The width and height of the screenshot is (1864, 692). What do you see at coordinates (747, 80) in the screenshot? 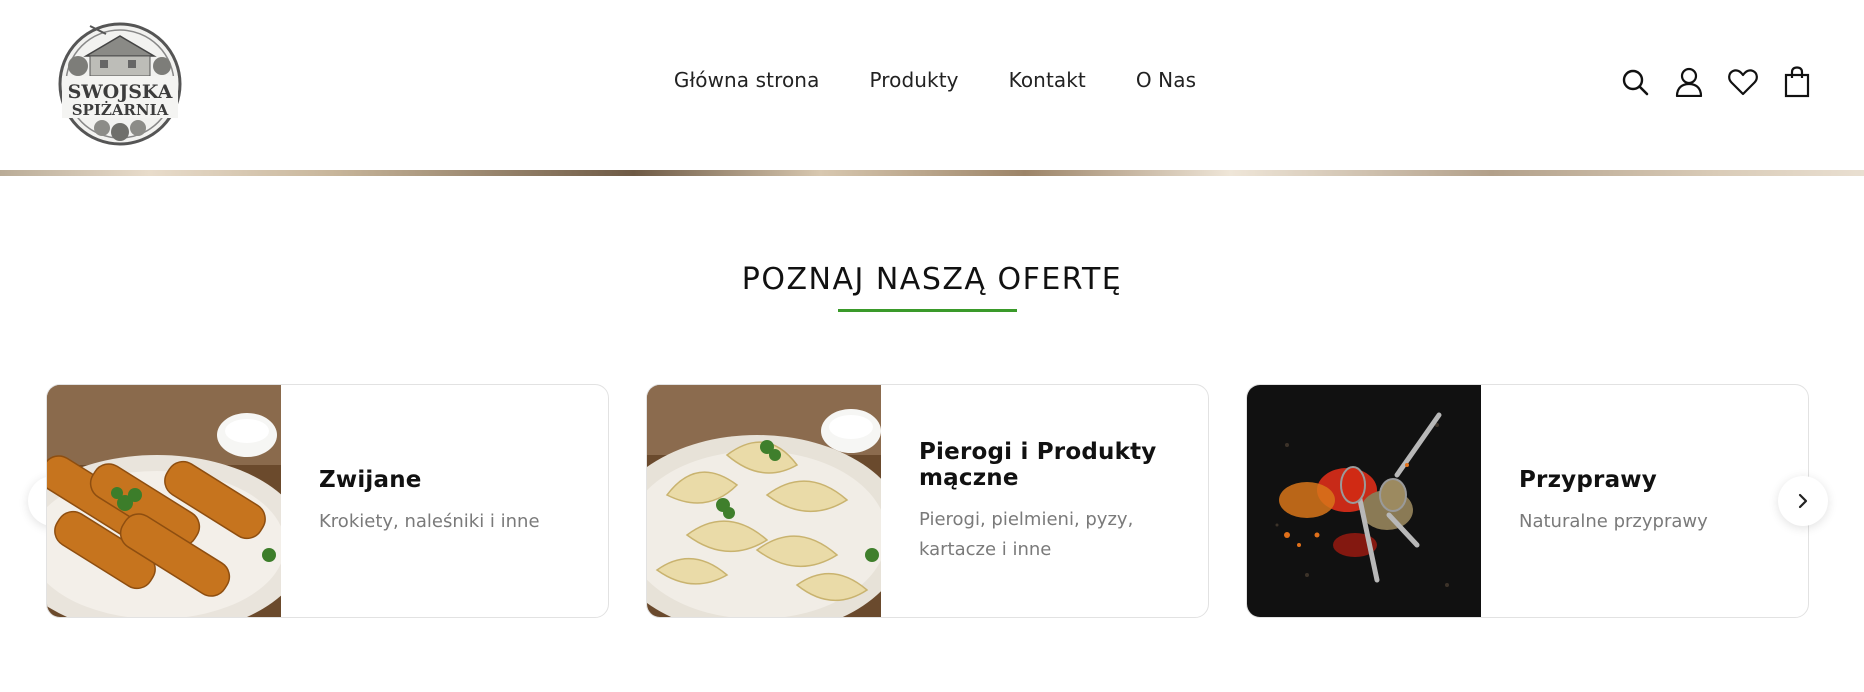
I see `nav-link-home: Główna strona` at bounding box center [747, 80].